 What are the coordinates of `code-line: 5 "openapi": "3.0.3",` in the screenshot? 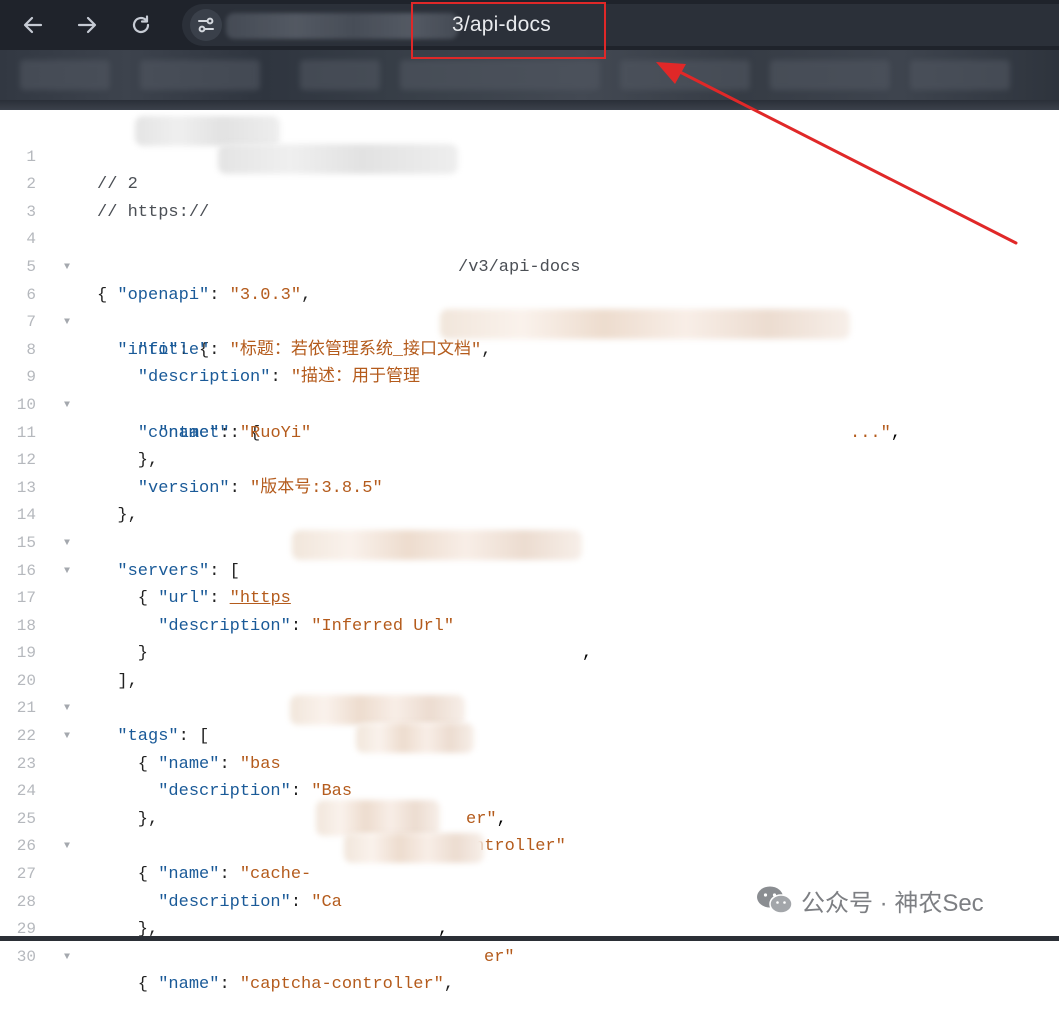 It's located at (529, 265).